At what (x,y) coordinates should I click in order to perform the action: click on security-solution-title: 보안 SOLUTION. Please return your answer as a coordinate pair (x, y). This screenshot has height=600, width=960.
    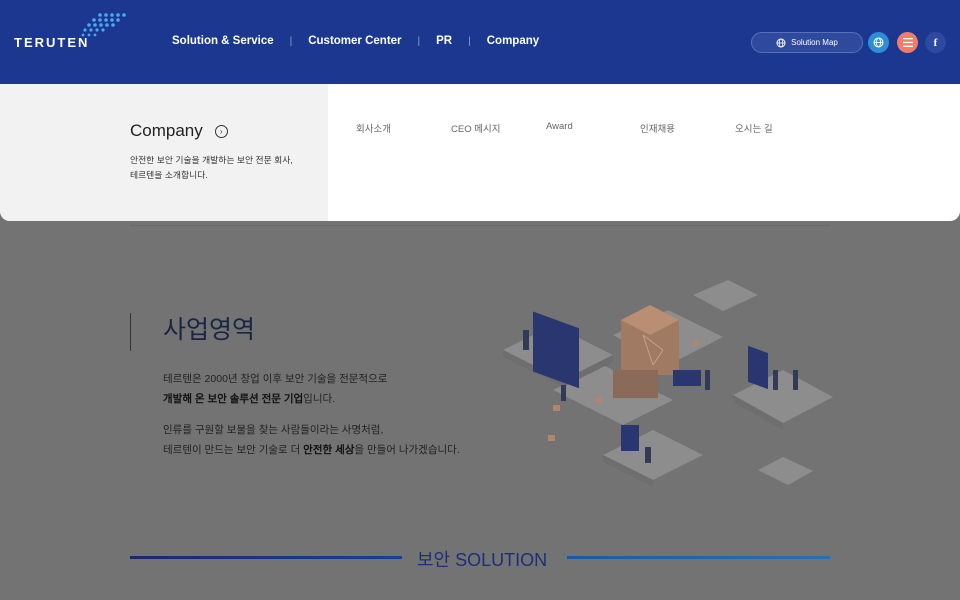
    Looking at the image, I should click on (482, 560).